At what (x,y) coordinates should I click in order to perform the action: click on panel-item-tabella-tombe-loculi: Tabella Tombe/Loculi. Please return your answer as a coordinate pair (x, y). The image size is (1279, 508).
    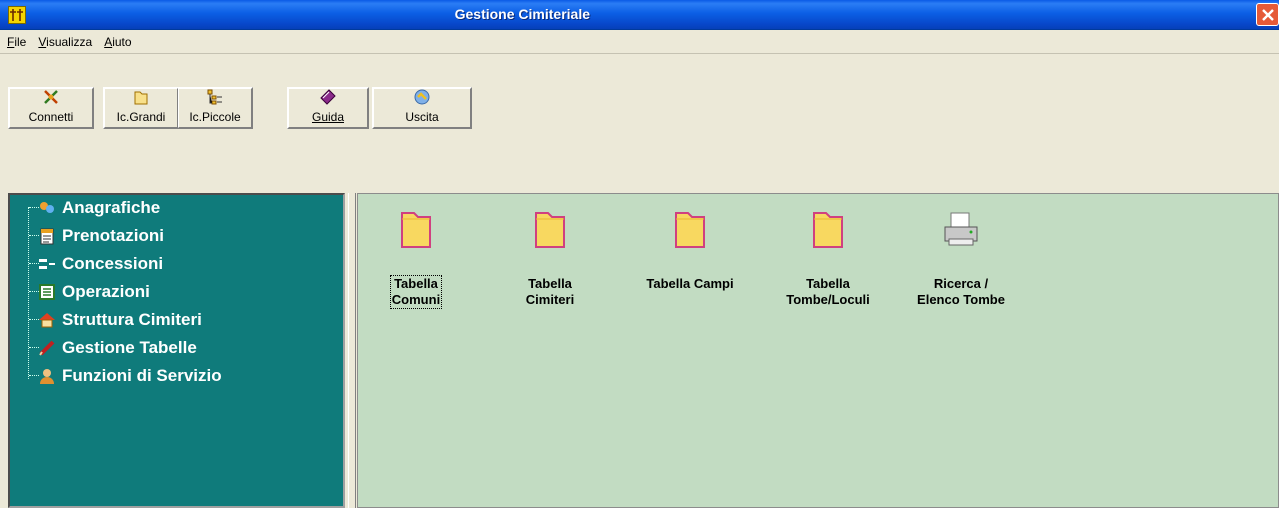
    Looking at the image, I should click on (828, 257).